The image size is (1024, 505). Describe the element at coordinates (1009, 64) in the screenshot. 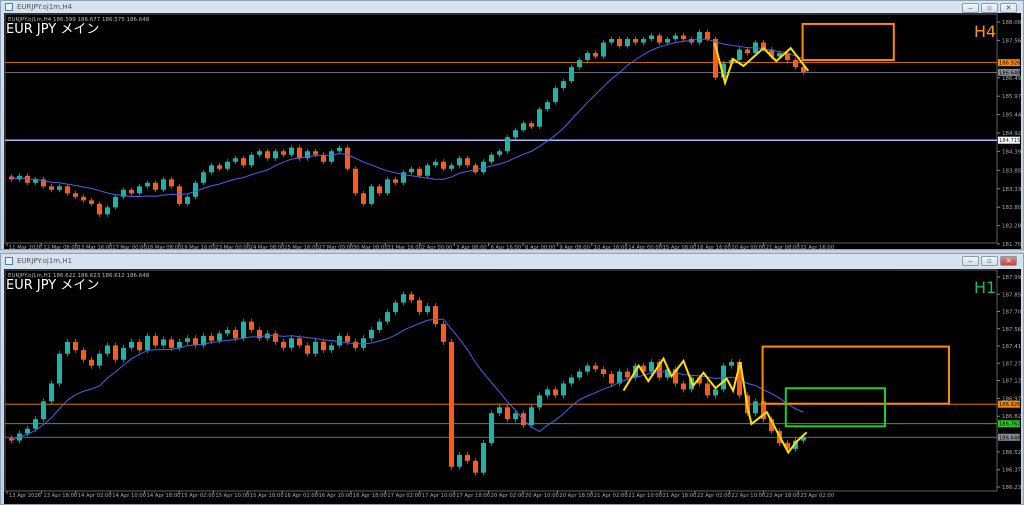

I see `price-tag-label: 186.926` at that location.